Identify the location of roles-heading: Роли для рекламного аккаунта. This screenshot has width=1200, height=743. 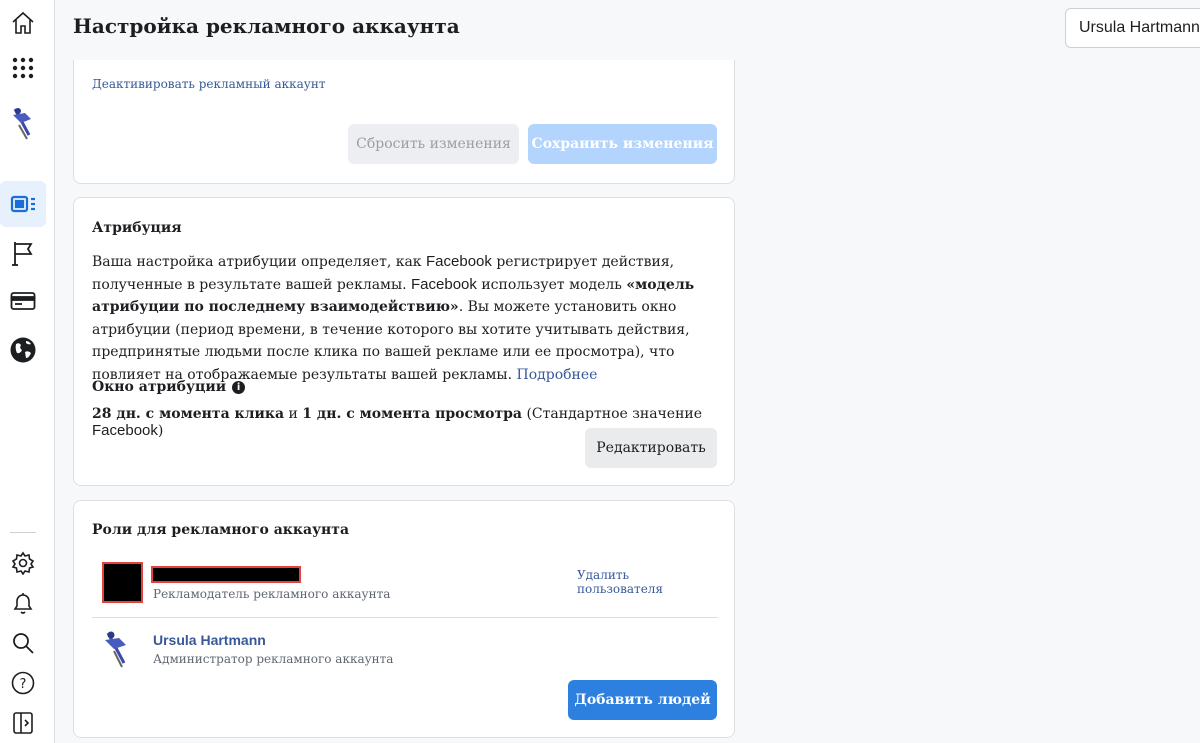
(221, 530).